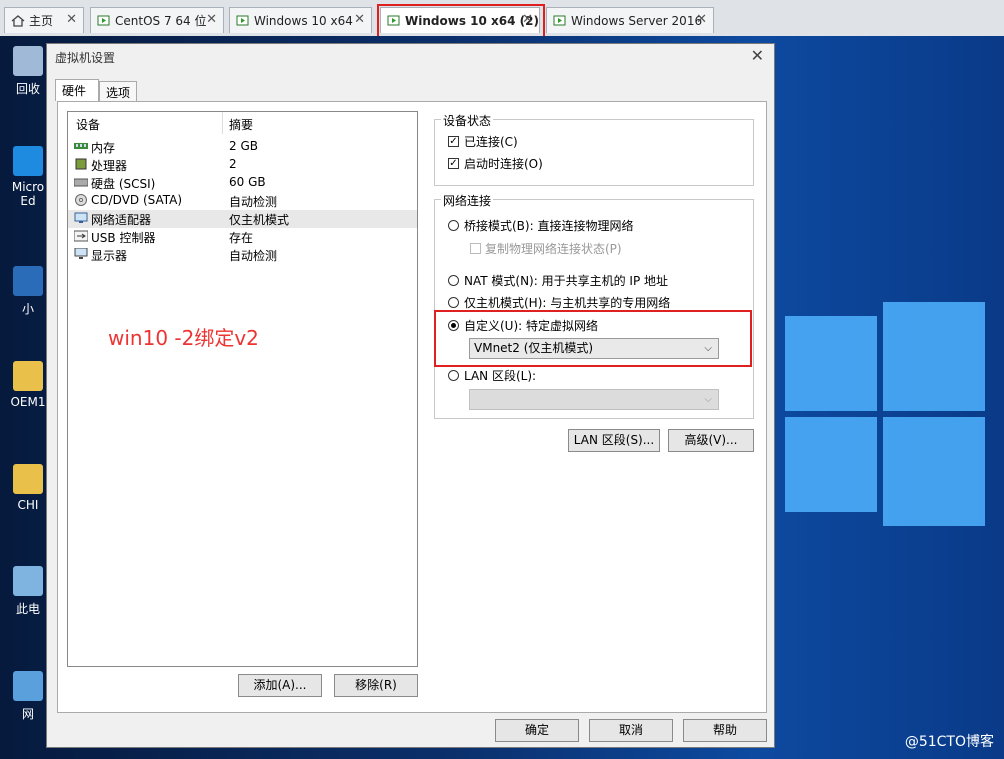 The height and width of the screenshot is (759, 1004). What do you see at coordinates (453, 225) in the screenshot?
I see `bridged-radio` at bounding box center [453, 225].